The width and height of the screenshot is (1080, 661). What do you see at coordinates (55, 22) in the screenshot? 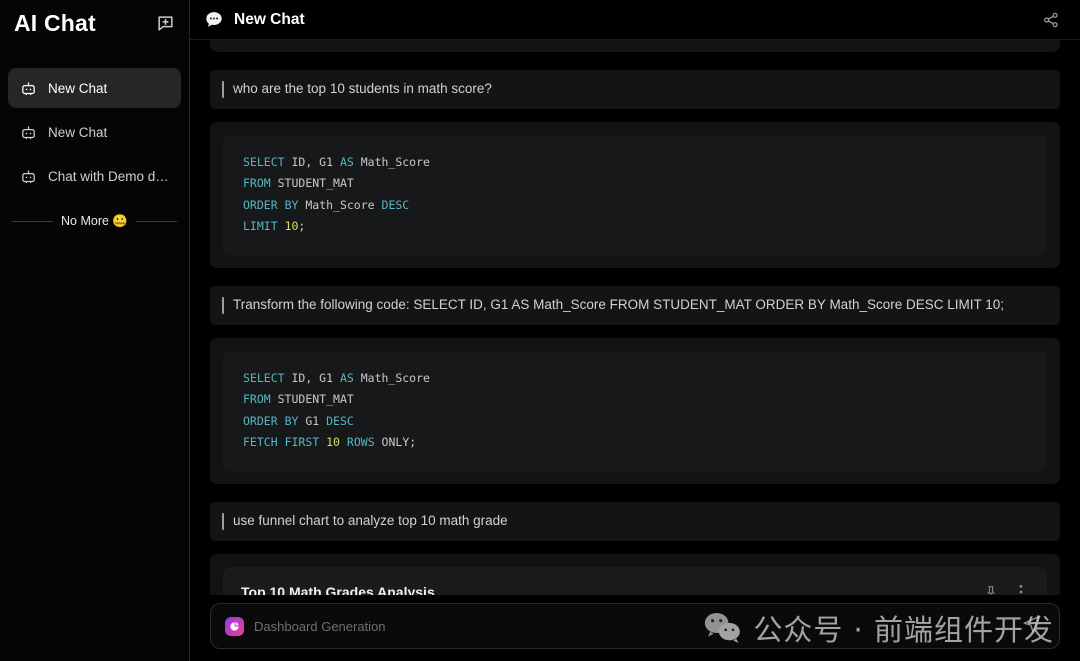
I see `app-brand-title: AI Chat` at bounding box center [55, 22].